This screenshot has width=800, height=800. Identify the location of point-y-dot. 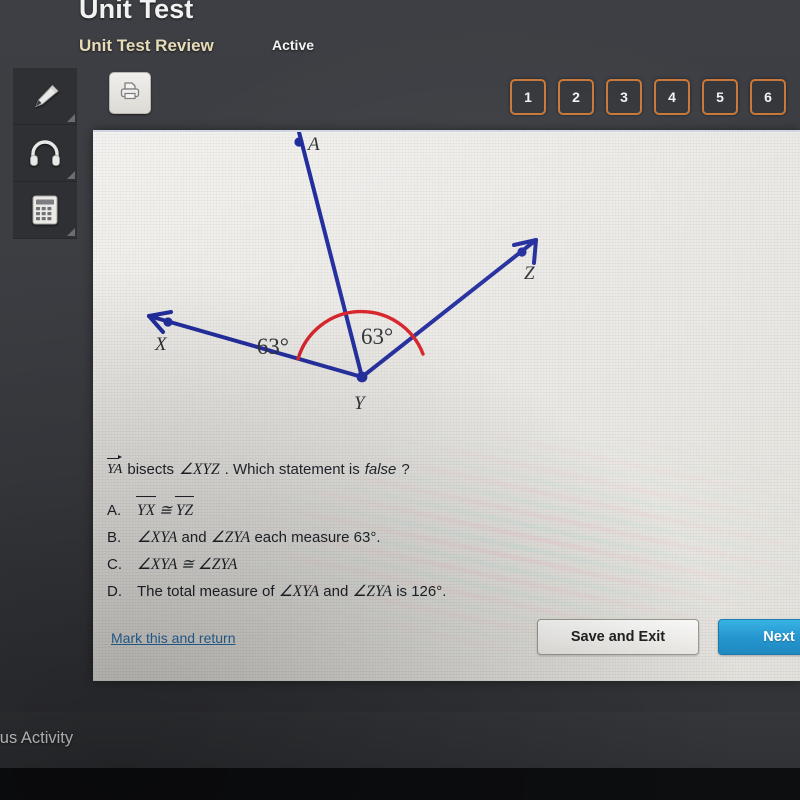
(362, 377).